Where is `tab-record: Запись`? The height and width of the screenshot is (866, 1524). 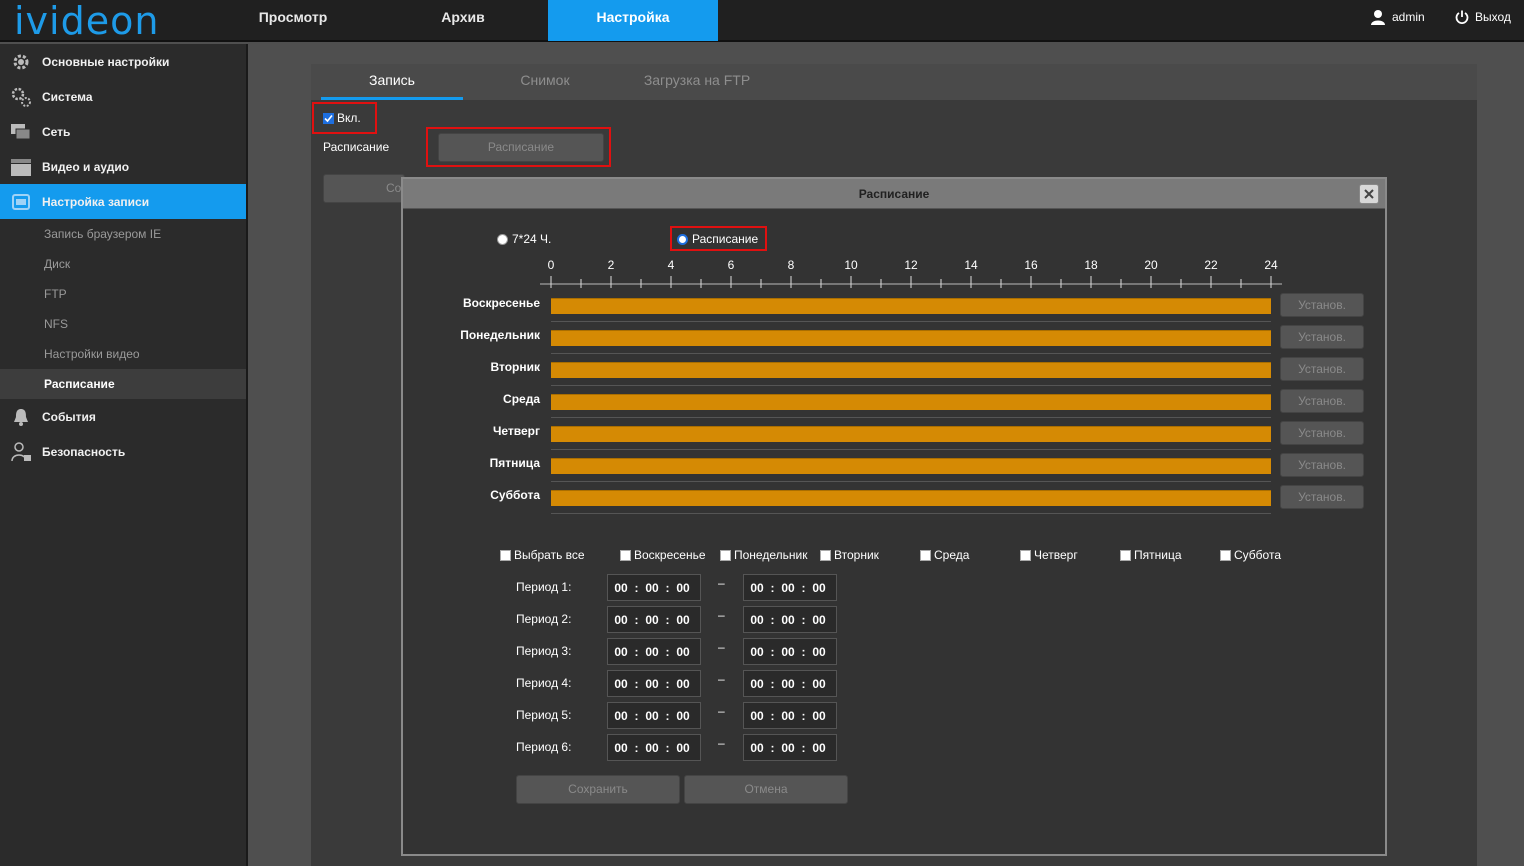
tab-record: Запись is located at coordinates (392, 82).